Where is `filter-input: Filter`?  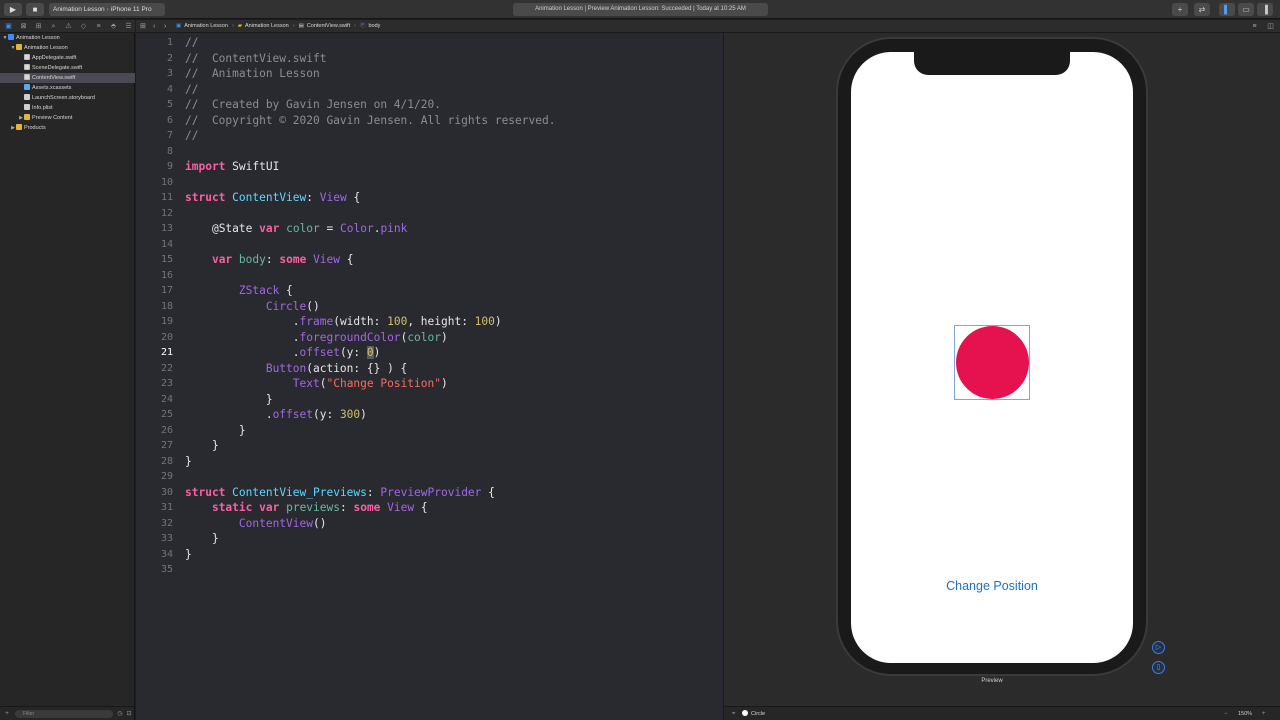 filter-input: Filter is located at coordinates (64, 714).